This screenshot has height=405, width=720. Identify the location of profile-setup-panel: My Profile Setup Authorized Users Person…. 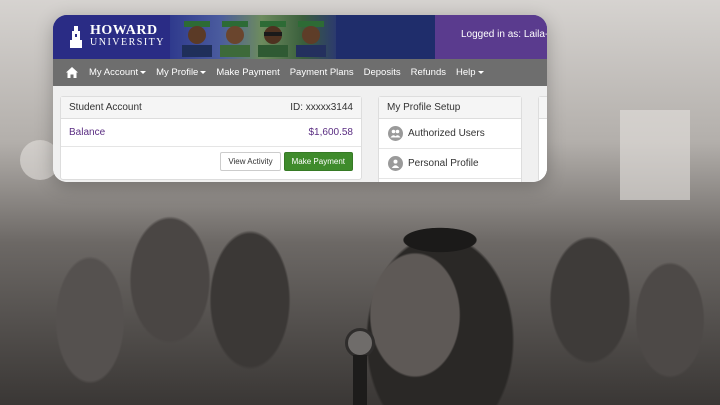
(450, 139).